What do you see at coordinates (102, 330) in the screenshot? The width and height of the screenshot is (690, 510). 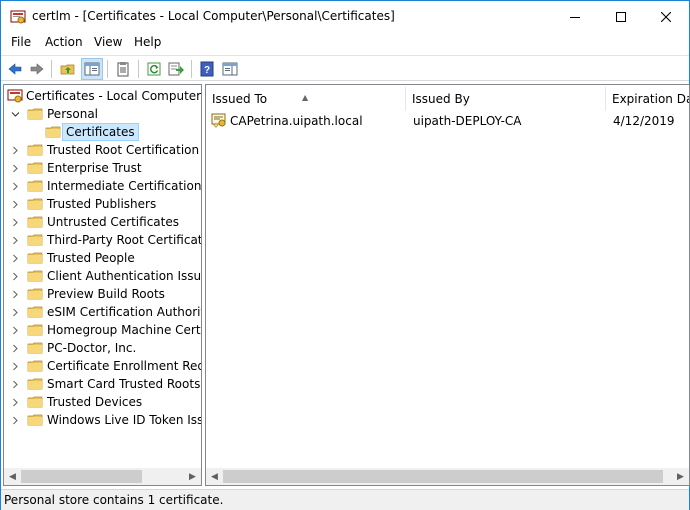 I see `tree-item-store: Homegroup Machine Certificates` at bounding box center [102, 330].